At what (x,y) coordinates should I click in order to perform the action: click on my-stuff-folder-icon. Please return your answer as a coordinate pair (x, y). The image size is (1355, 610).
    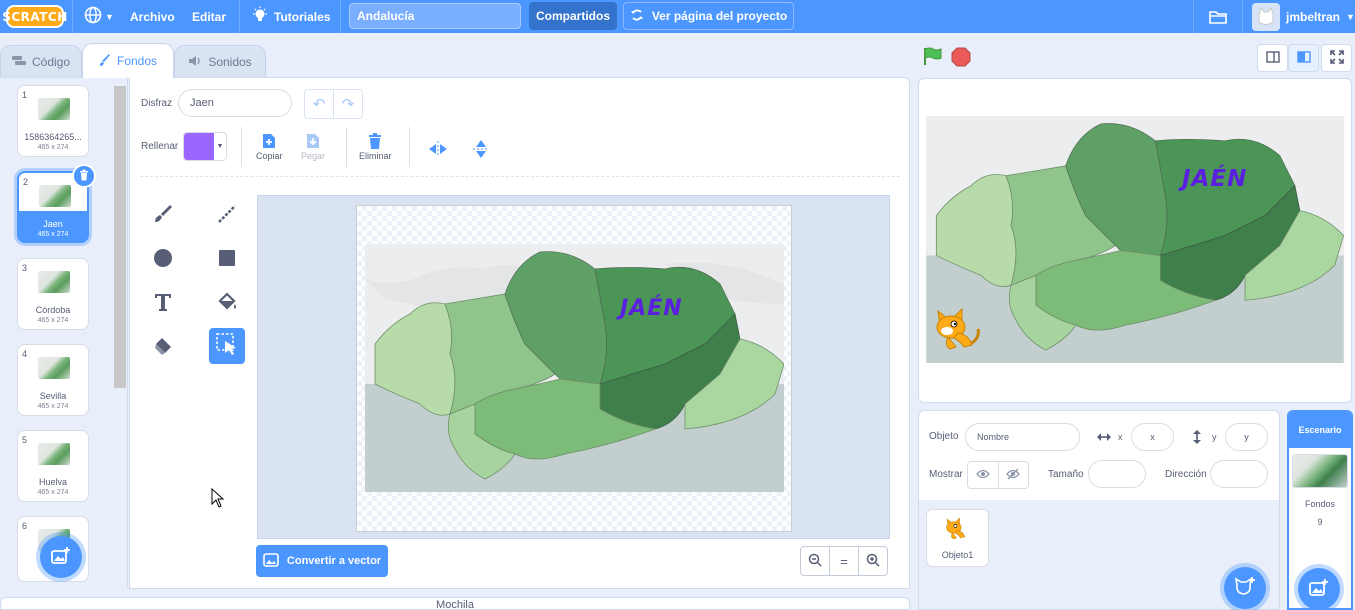
    Looking at the image, I should click on (1218, 16).